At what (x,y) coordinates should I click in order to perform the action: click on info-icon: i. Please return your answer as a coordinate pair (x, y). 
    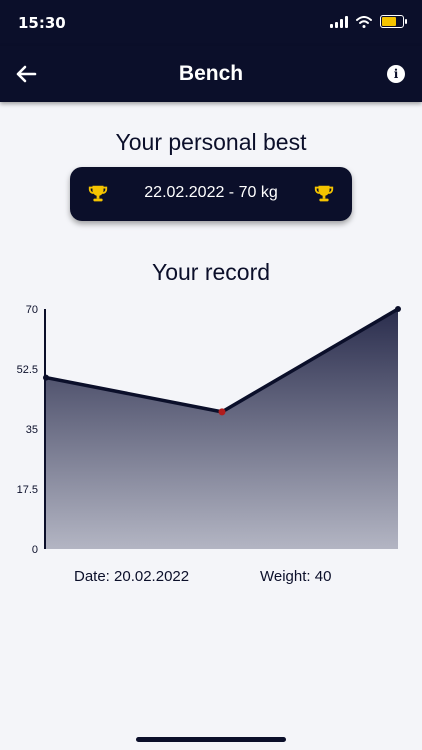
    Looking at the image, I should click on (396, 74).